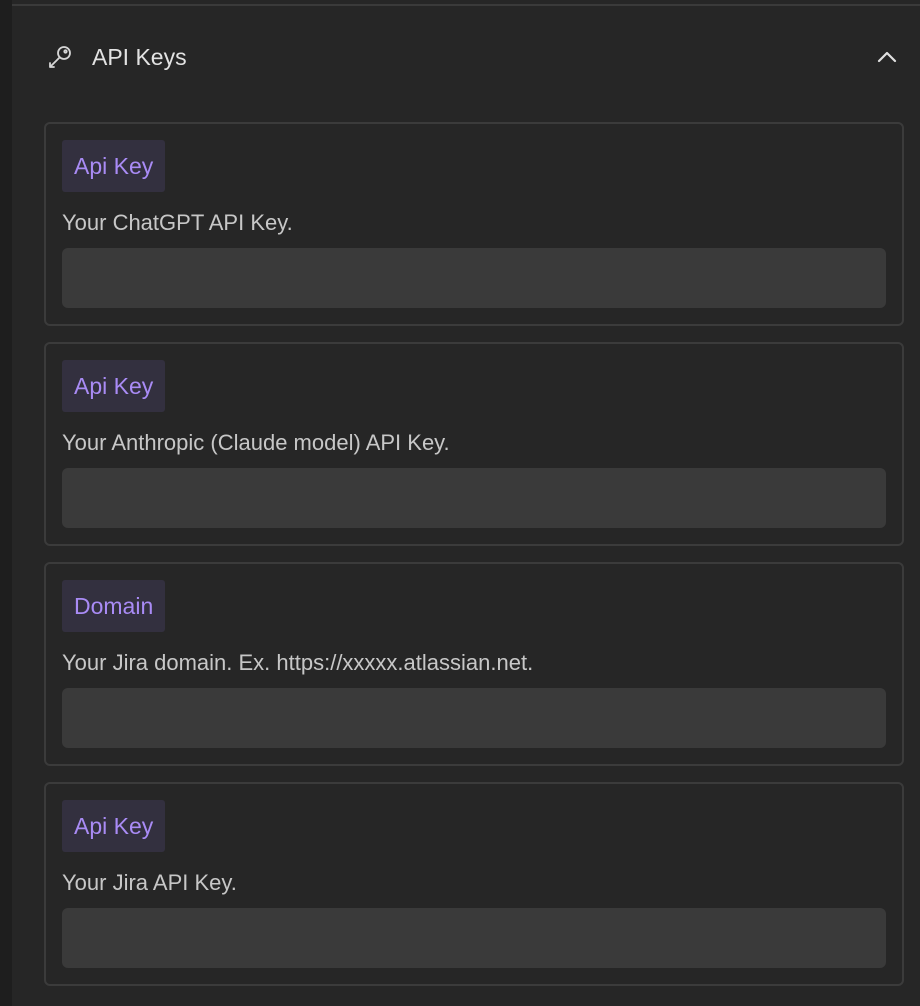  I want to click on chevron-up-icon, so click(887, 57).